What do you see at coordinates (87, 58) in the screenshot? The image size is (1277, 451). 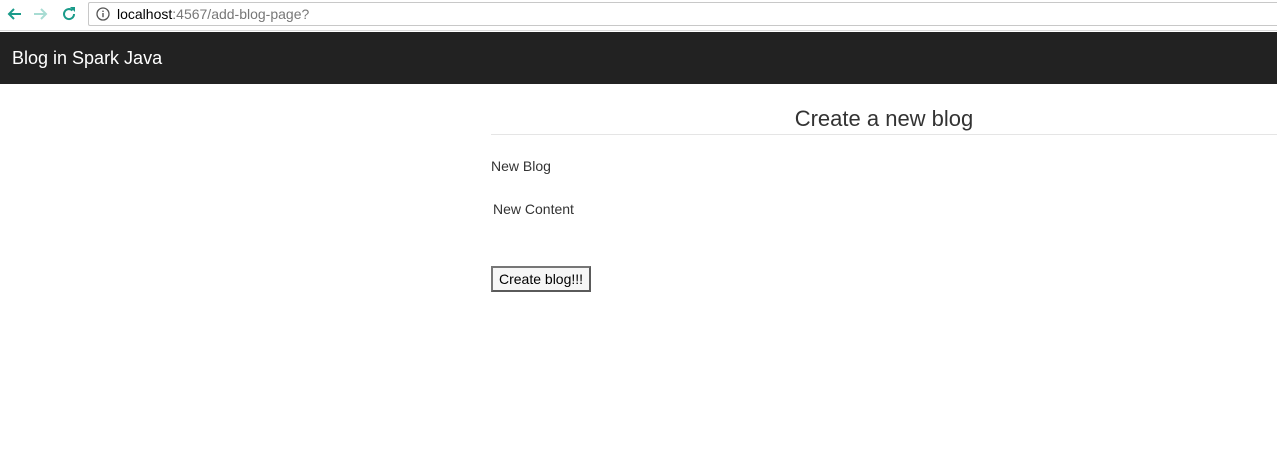 I see `brand-link: Blog in Spark Java` at bounding box center [87, 58].